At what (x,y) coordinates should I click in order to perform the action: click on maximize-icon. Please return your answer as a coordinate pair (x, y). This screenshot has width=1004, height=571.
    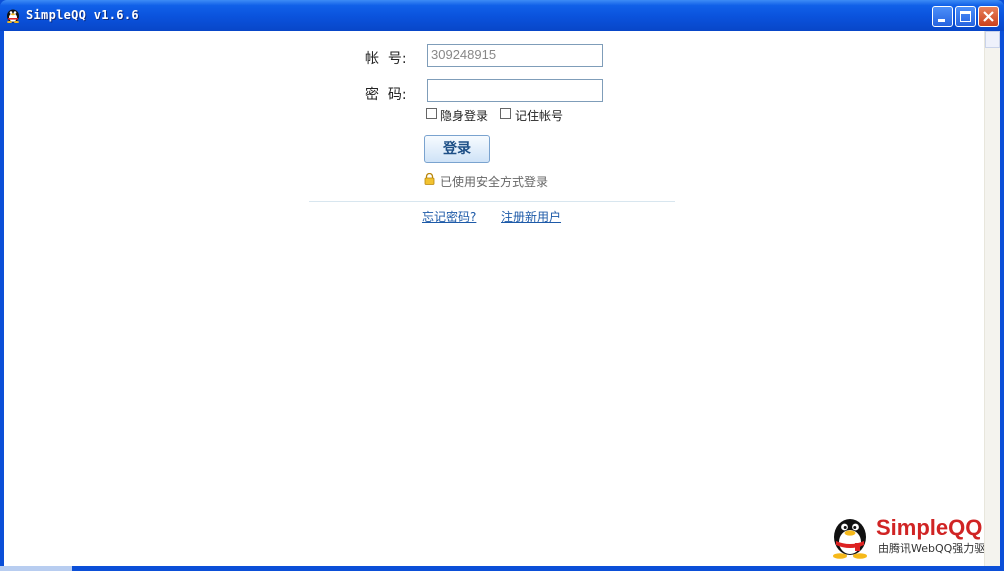
    Looking at the image, I should click on (965, 16).